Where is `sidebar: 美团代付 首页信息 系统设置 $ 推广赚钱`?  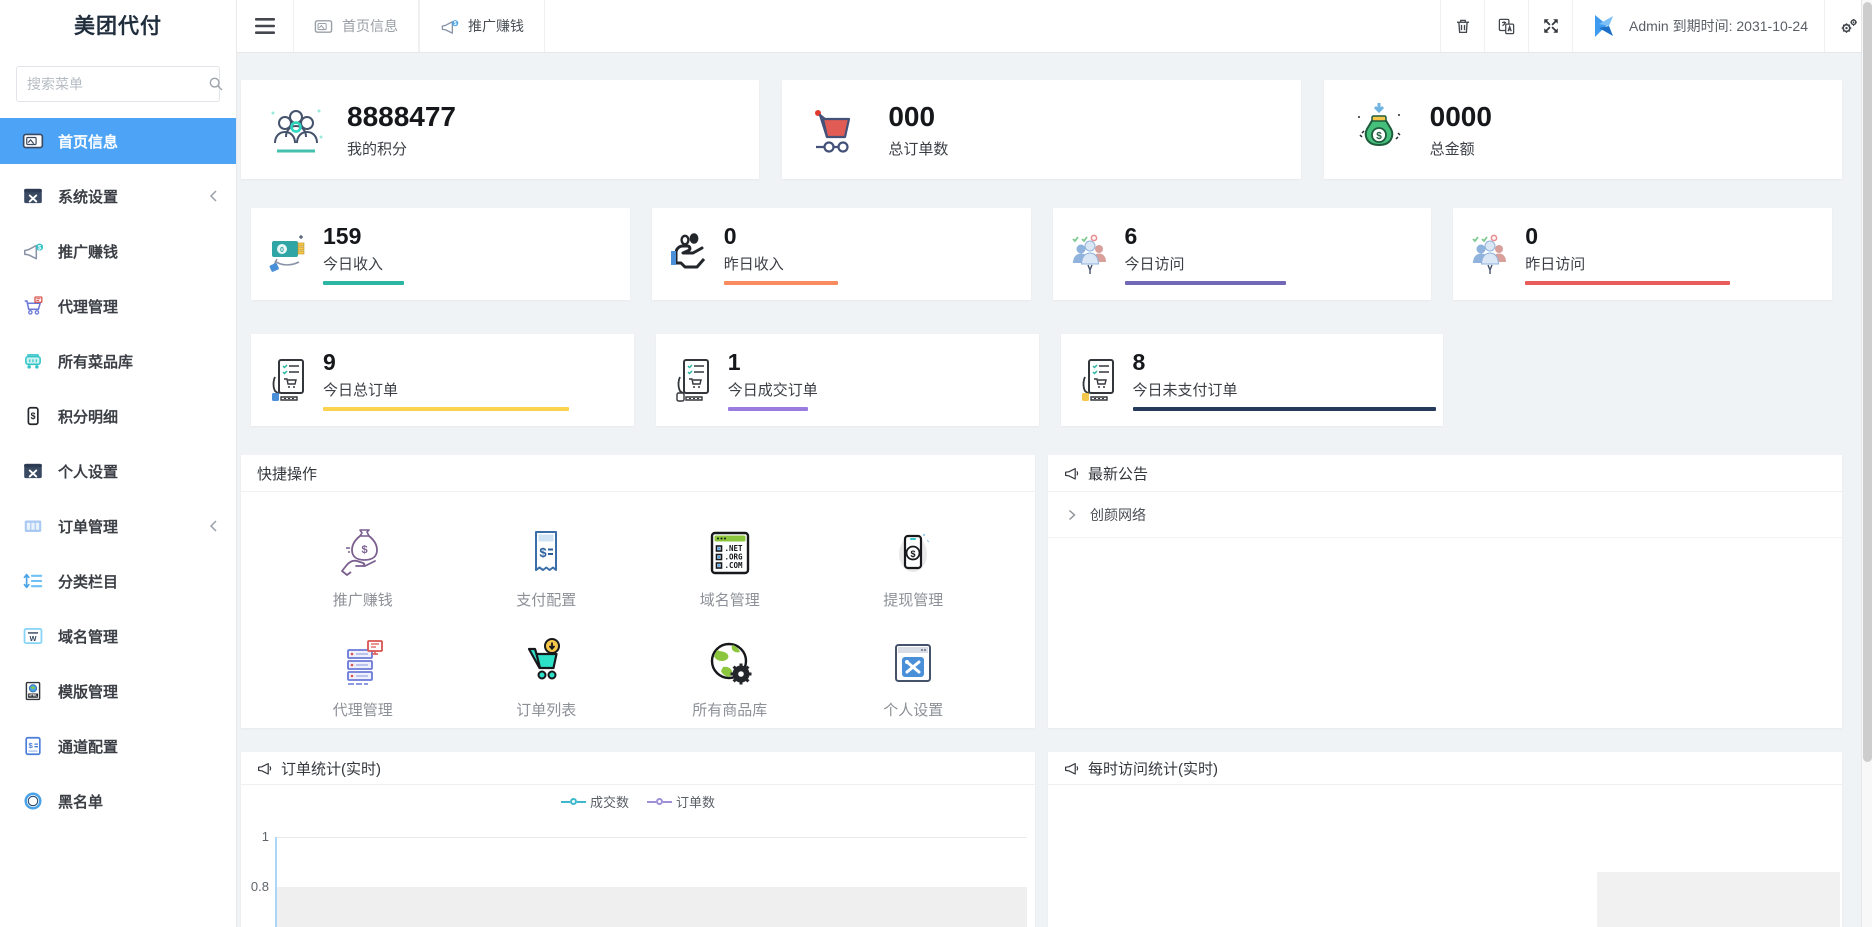 sidebar: 美团代付 首页信息 系统设置 $ 推广赚钱 is located at coordinates (118, 463).